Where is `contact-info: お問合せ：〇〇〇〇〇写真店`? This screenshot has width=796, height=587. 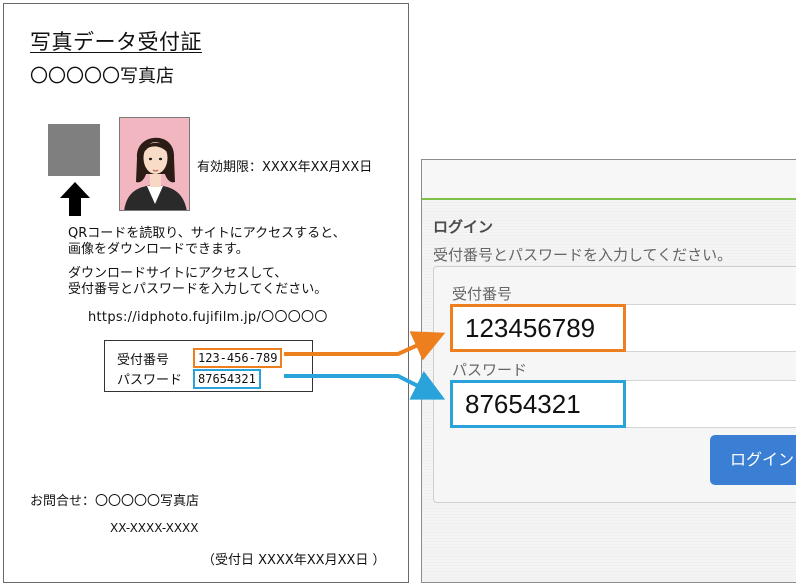 contact-info: お問合せ：〇〇〇〇〇写真店 is located at coordinates (115, 501).